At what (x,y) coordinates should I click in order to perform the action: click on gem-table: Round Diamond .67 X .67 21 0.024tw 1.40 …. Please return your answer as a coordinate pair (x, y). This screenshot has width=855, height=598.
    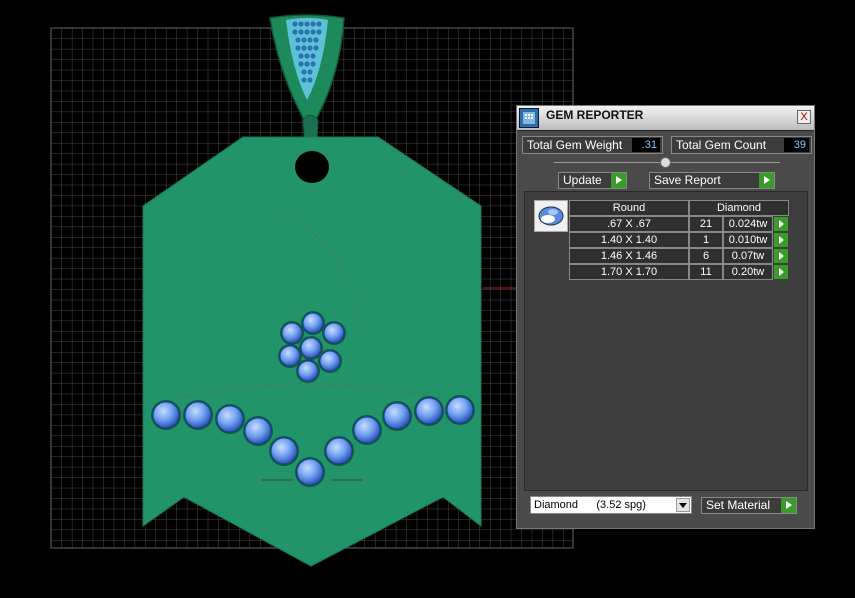
    Looking at the image, I should click on (687, 240).